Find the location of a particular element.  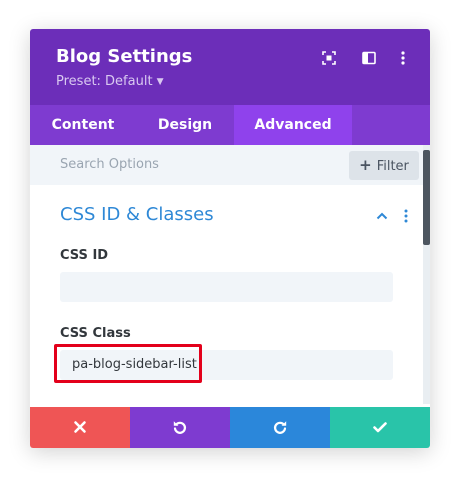

cancel-button is located at coordinates (80, 427).